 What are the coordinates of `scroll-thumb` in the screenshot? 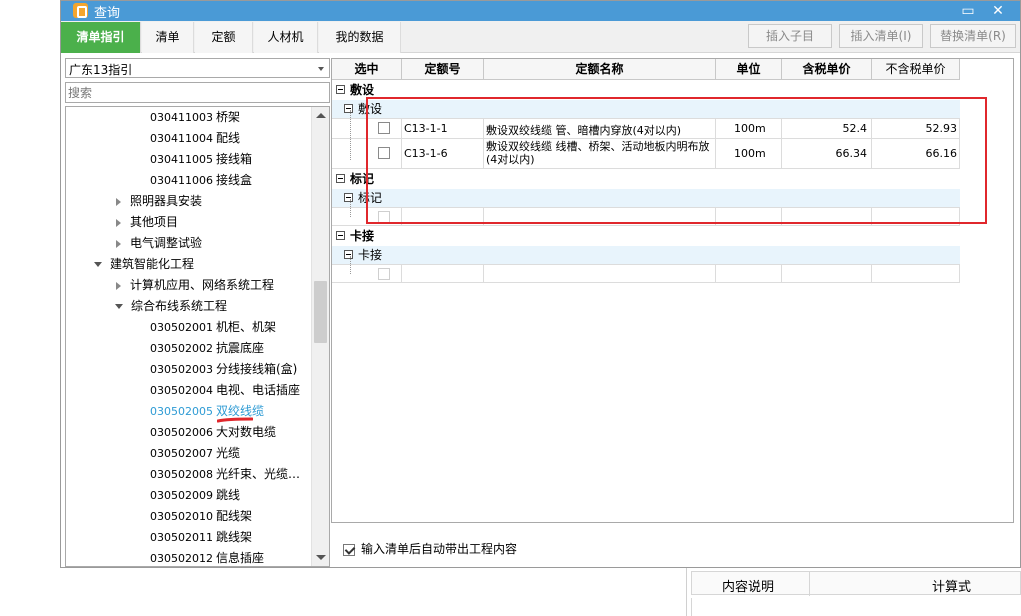 It's located at (320, 312).